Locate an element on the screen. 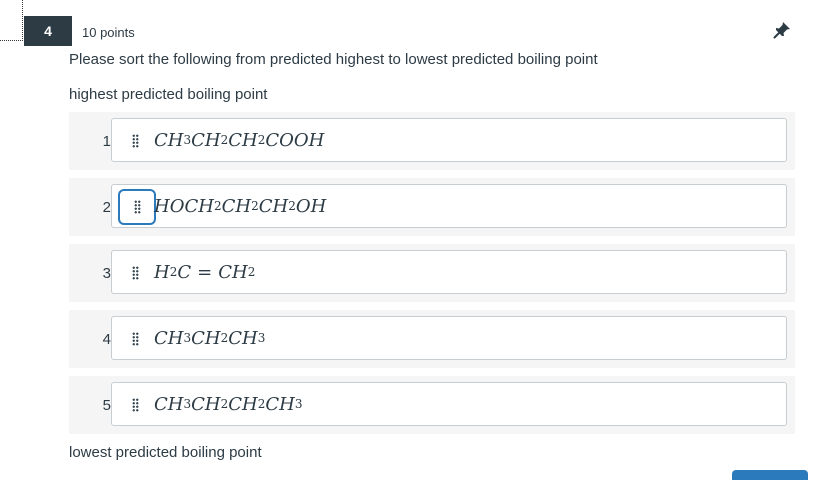  ordering-row: 4 CH 3 CH 2 CH 3 is located at coordinates (432, 339).